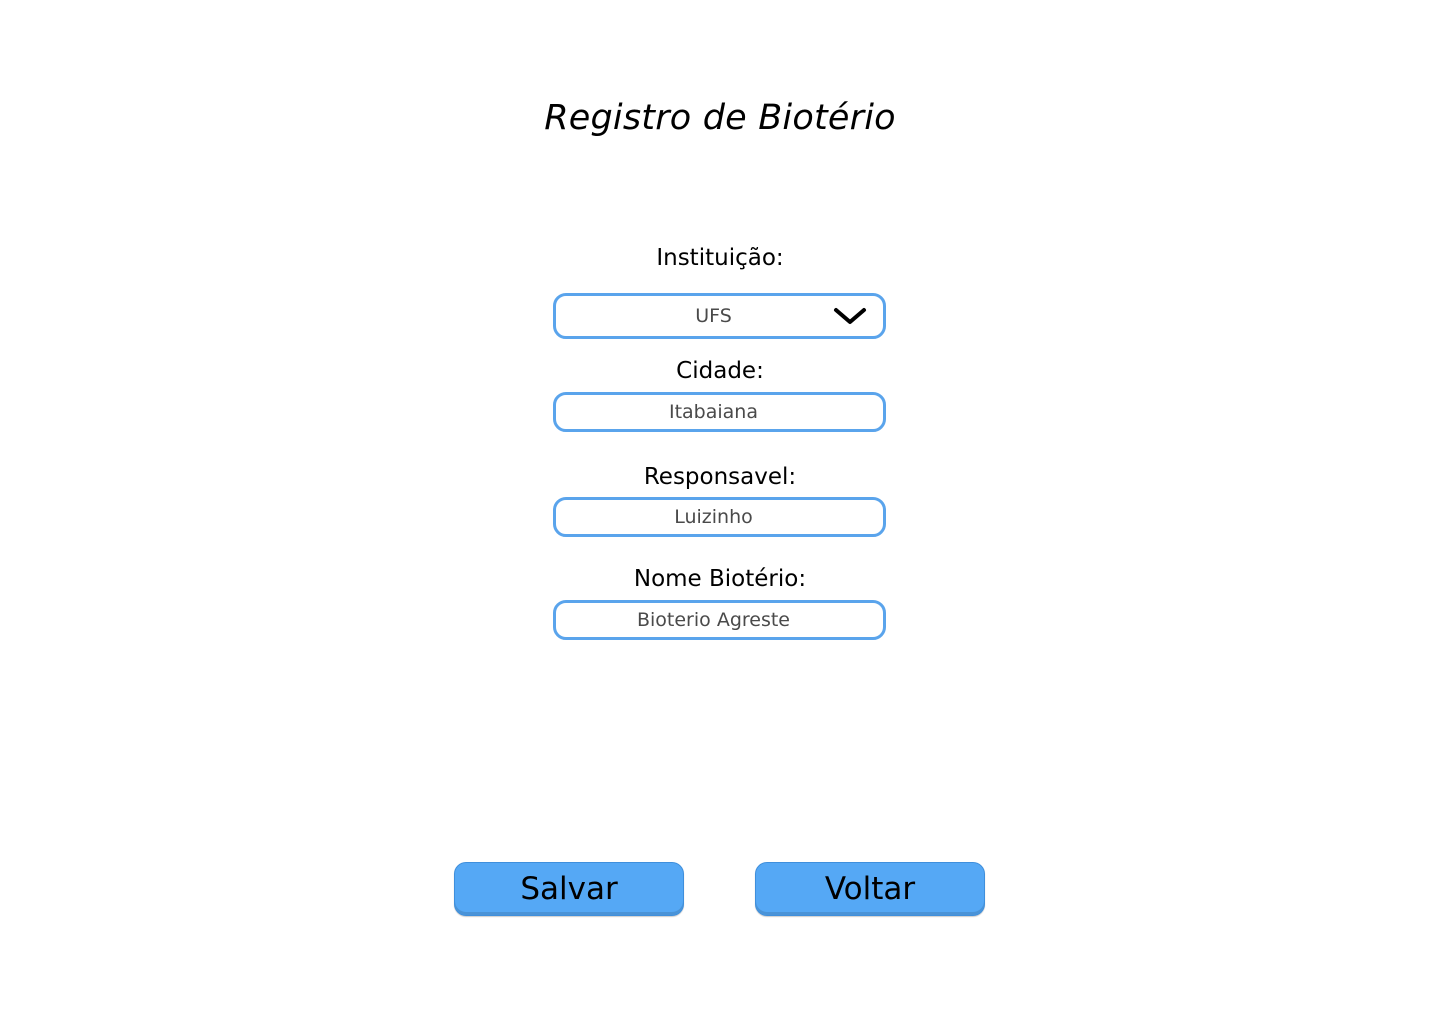 The image size is (1440, 1024). What do you see at coordinates (569, 889) in the screenshot?
I see `save-button: Salvar` at bounding box center [569, 889].